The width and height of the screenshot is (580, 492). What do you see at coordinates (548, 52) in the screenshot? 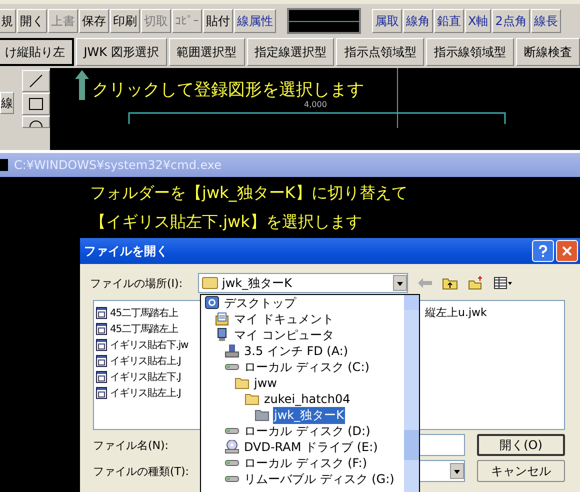
I see `toolbar-button: 断線検査` at bounding box center [548, 52].